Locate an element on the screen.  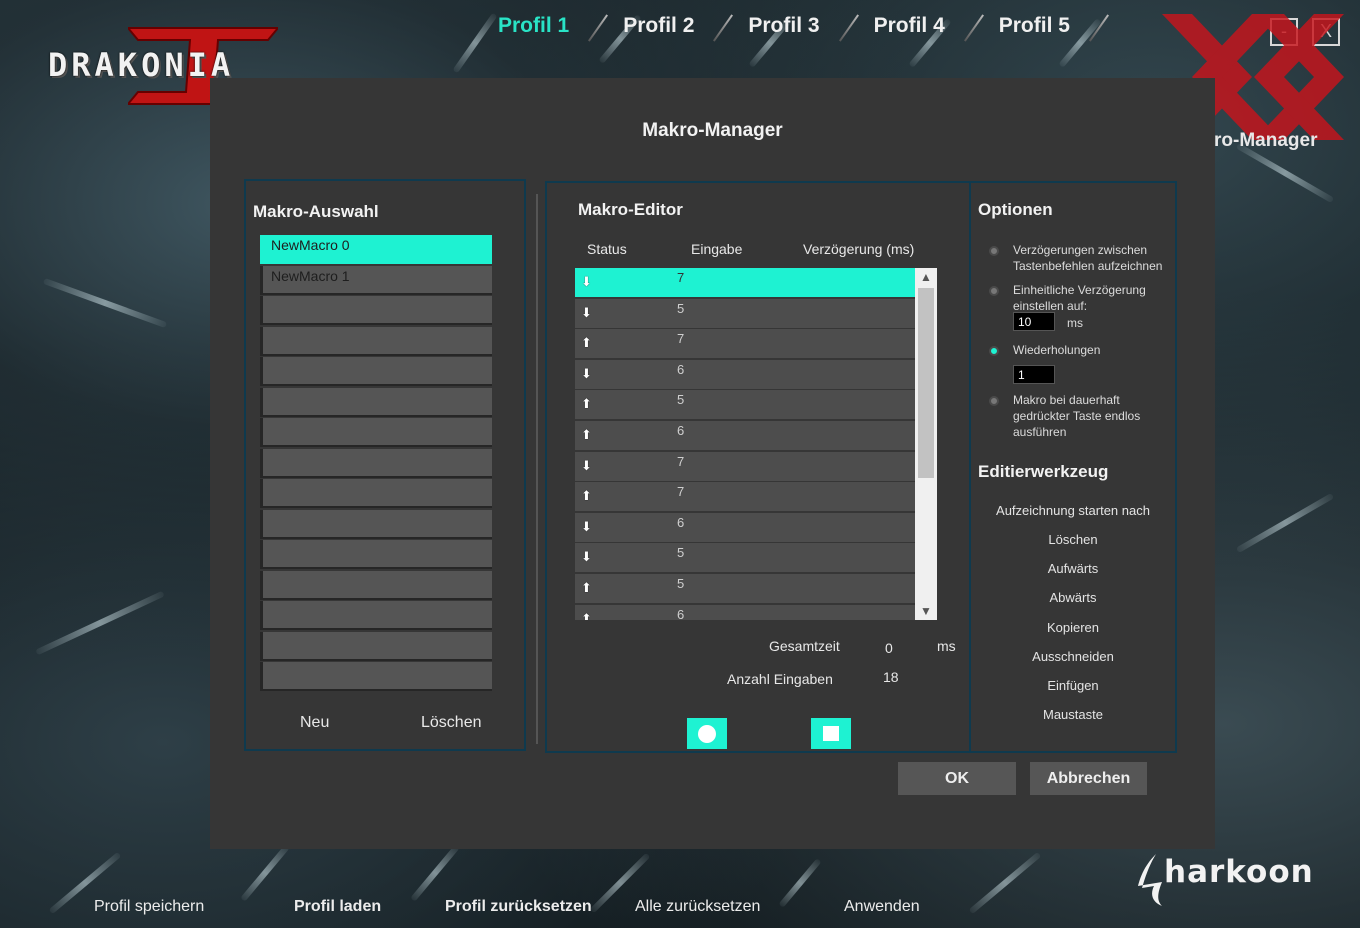
stop-button is located at coordinates (831, 733).